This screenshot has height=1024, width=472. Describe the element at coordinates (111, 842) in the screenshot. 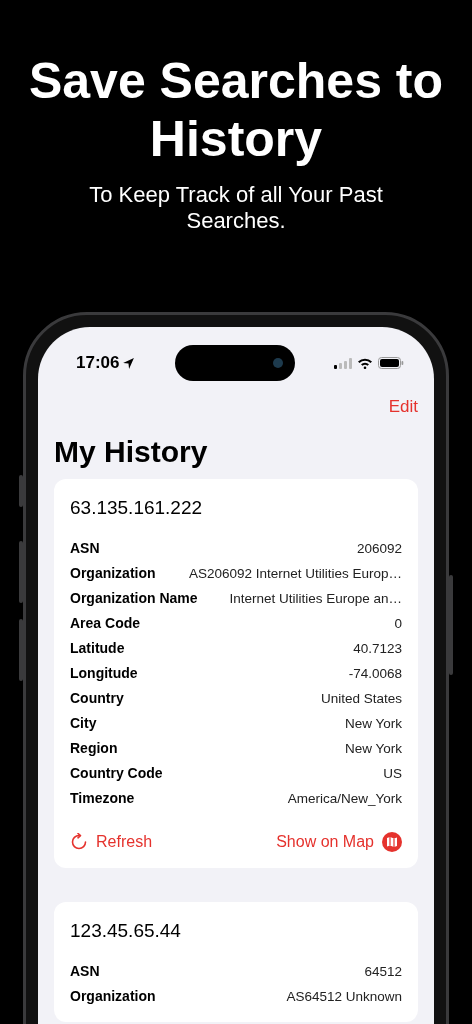

I see `refresh-button: Refresh` at that location.